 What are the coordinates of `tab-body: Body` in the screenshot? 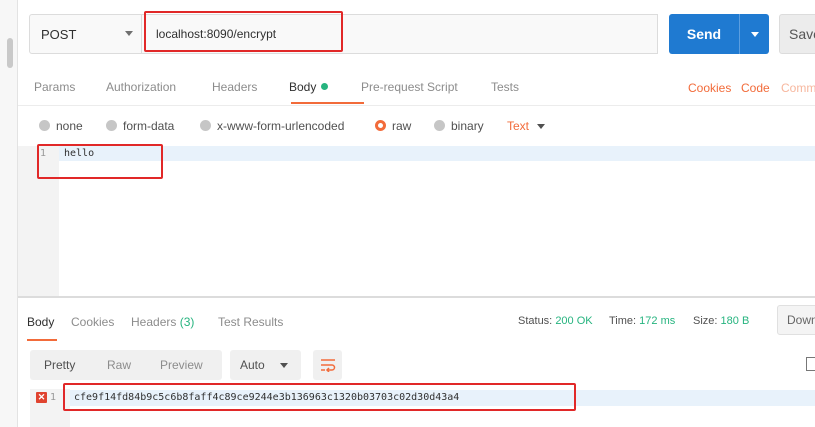 It's located at (309, 87).